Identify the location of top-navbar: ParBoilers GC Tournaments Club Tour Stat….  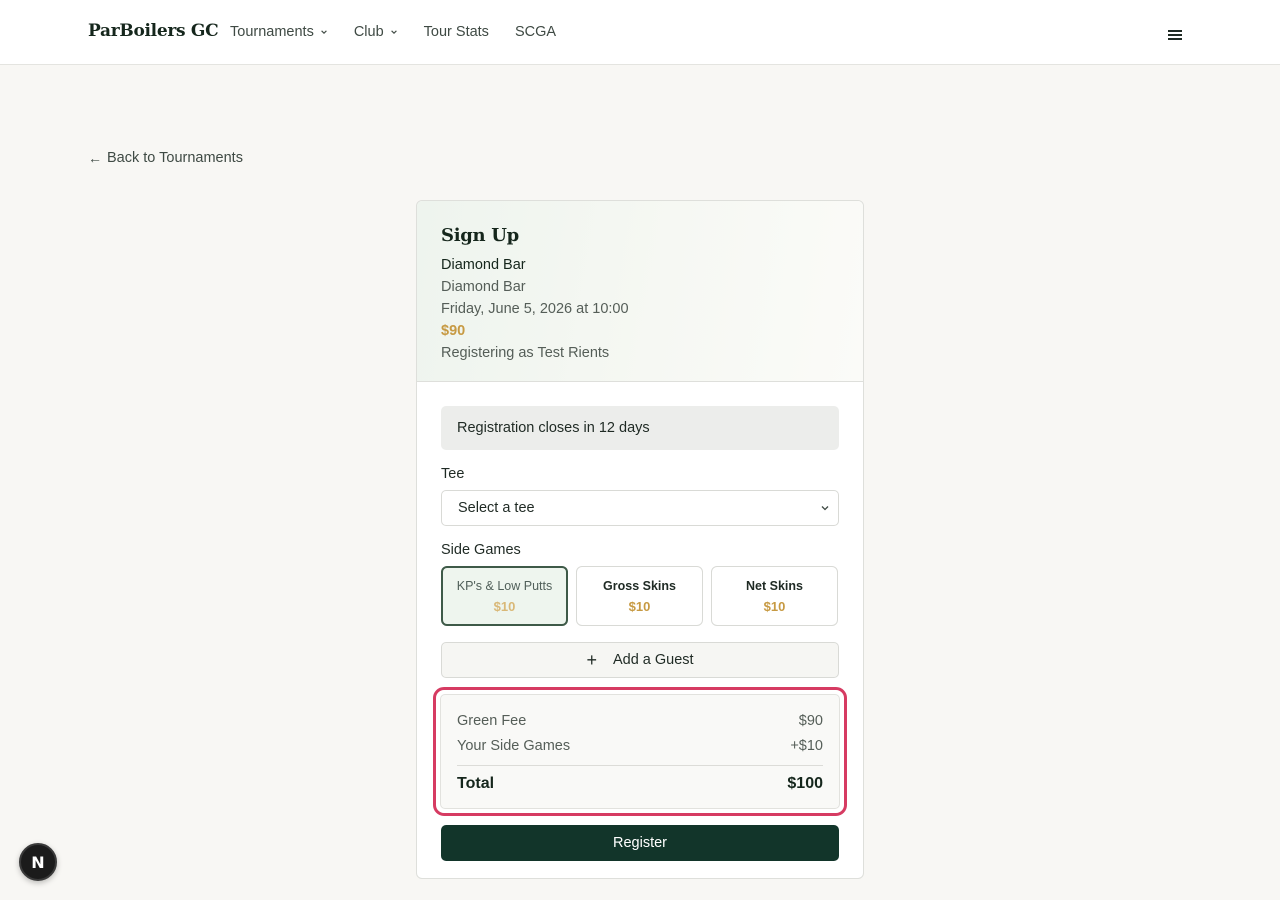
(640, 32).